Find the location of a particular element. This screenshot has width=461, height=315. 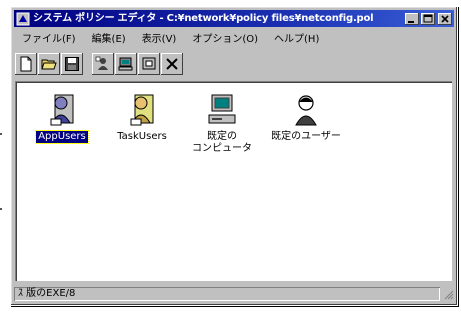

resize-grip-icon is located at coordinates (449, 295).